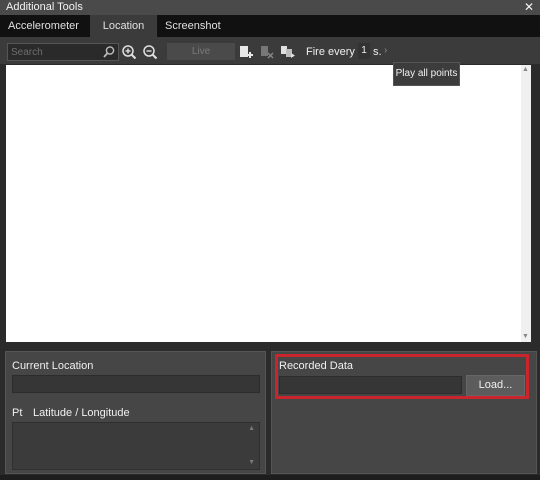  What do you see at coordinates (385, 50) in the screenshot?
I see `chevron-right-icon: ›` at bounding box center [385, 50].